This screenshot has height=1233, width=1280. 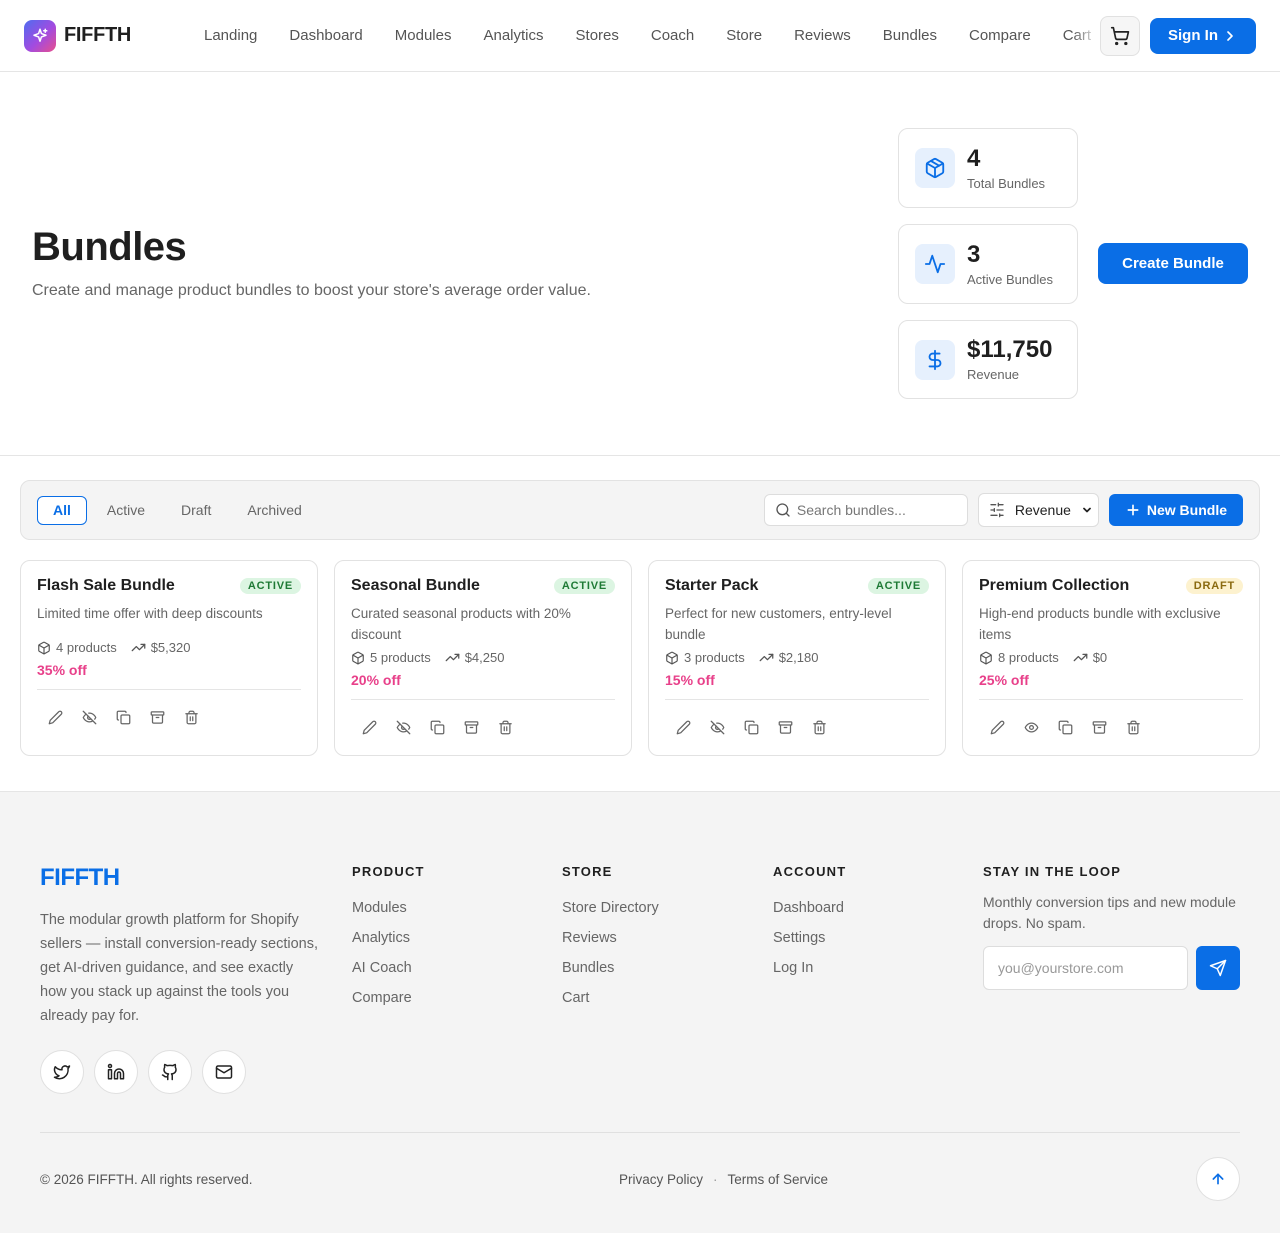 What do you see at coordinates (1203, 35) in the screenshot?
I see `sign-in-button: Sign In` at bounding box center [1203, 35].